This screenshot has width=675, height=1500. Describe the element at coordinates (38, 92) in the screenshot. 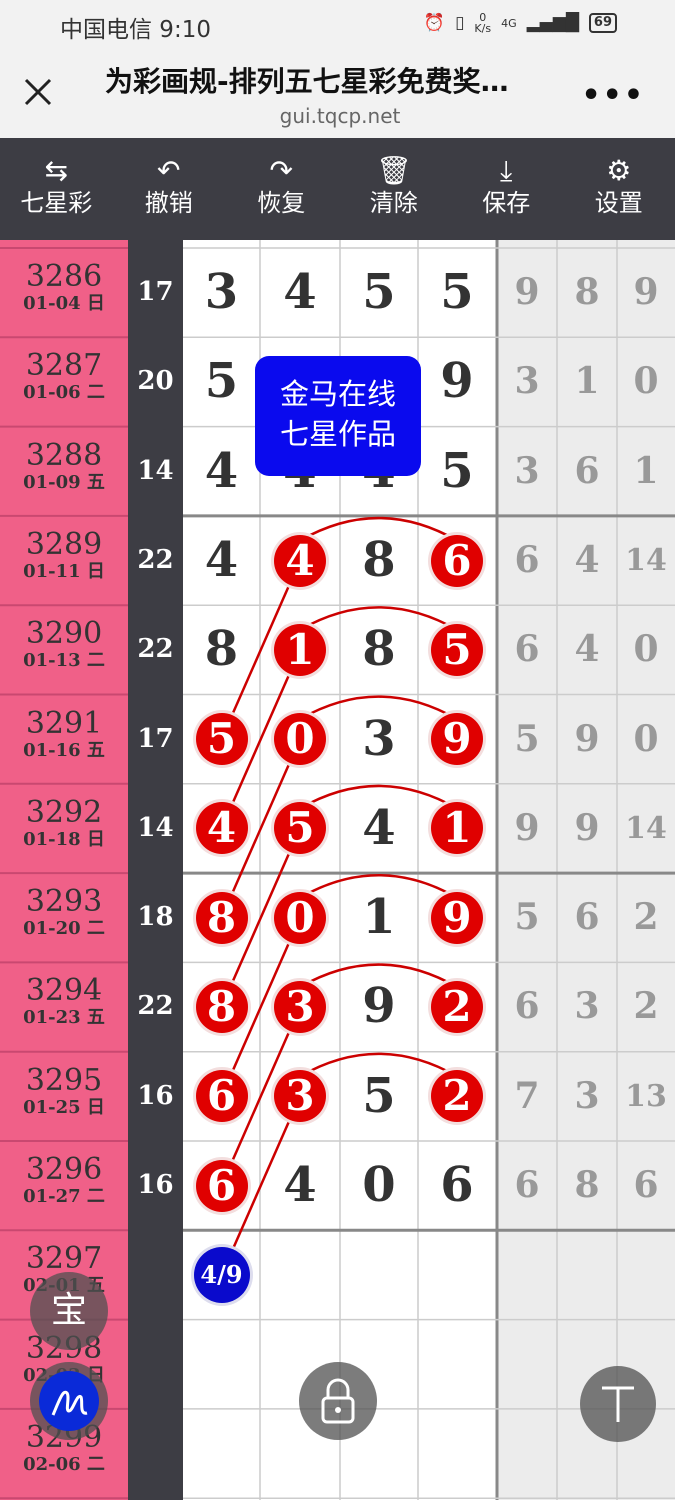

I see `close-icon` at that location.